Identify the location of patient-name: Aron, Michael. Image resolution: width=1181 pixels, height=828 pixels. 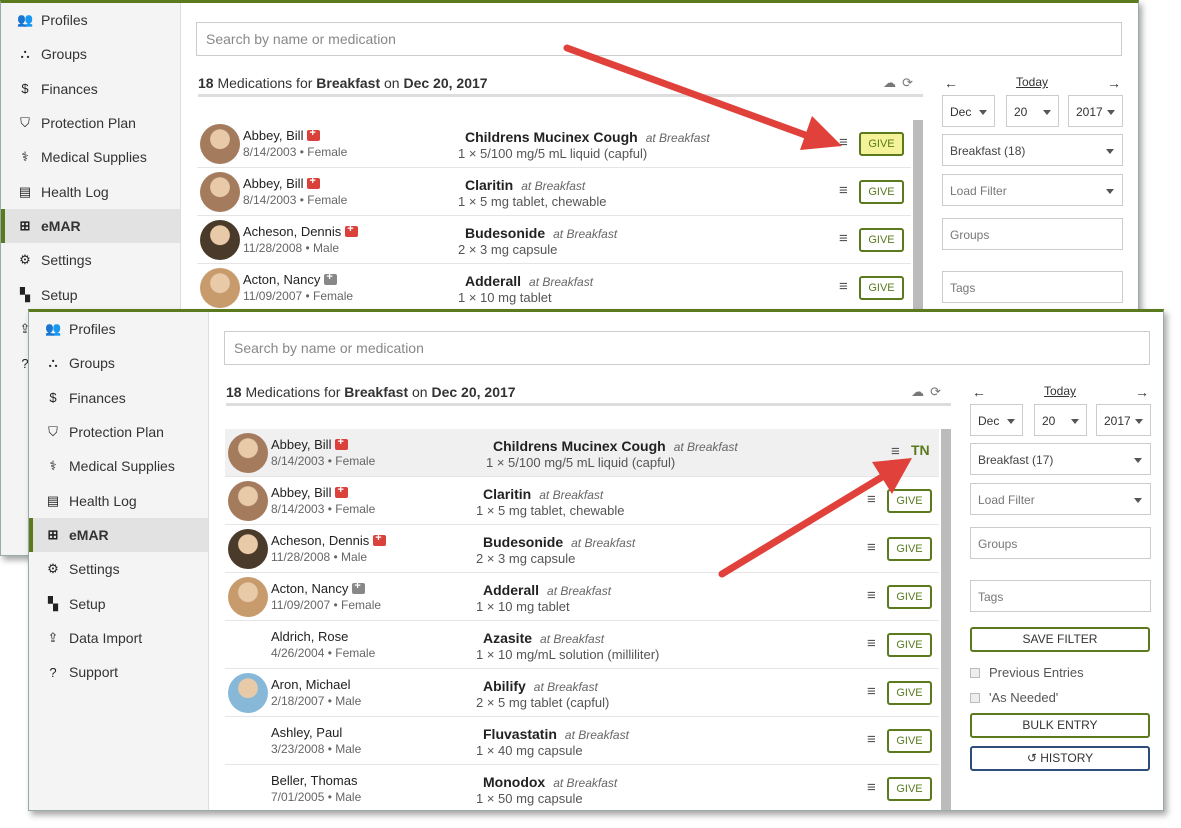
(310, 684).